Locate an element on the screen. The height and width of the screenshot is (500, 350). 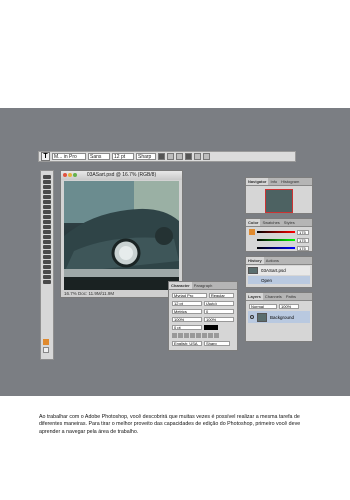
visibility-eye-icon is located at coordinates (252, 317).